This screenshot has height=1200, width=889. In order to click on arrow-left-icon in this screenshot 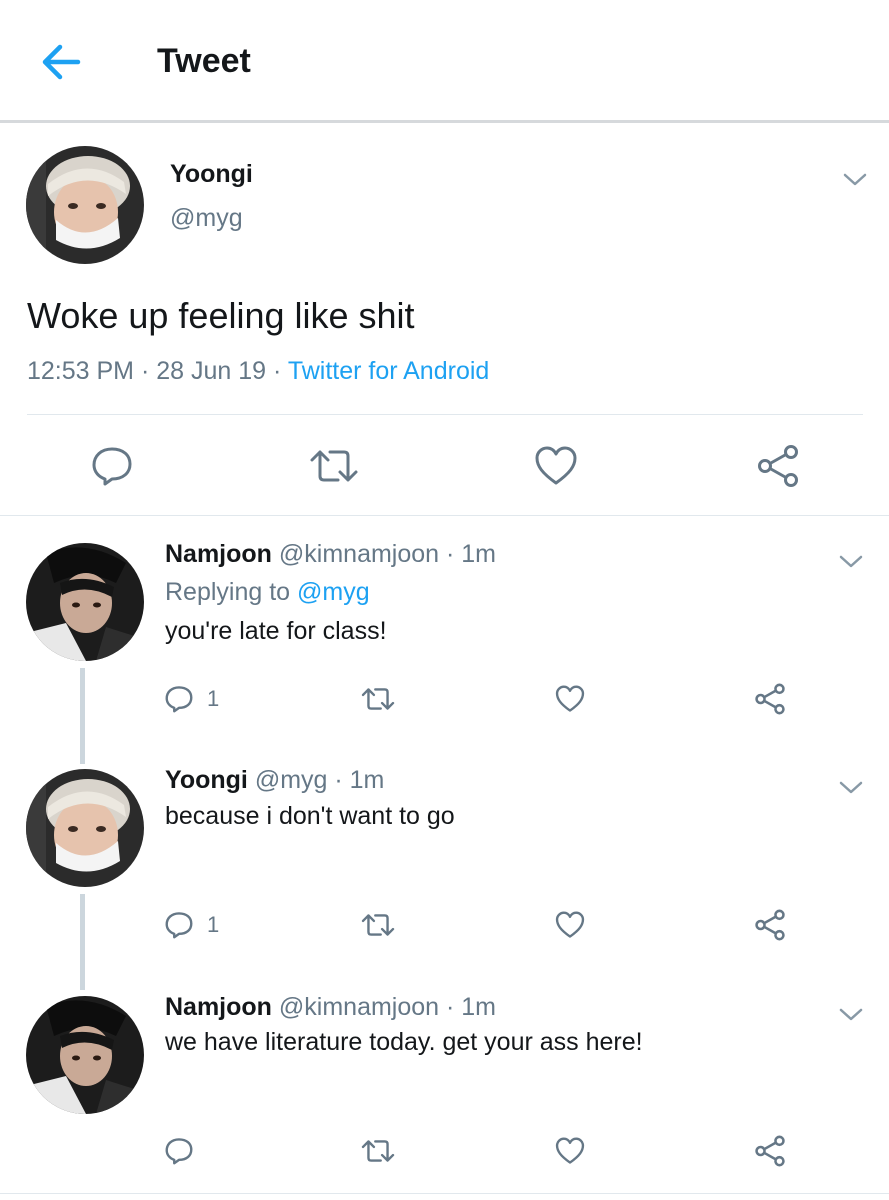, I will do `click(61, 62)`.